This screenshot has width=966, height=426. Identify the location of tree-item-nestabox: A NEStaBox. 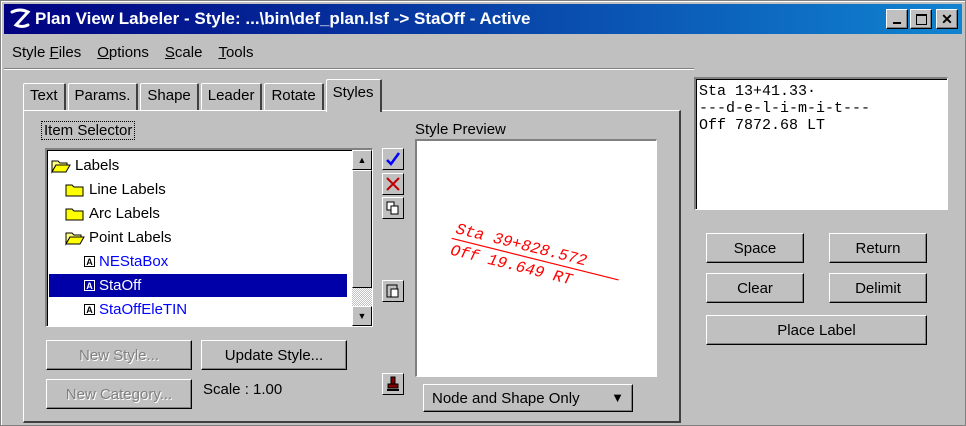
(126, 261).